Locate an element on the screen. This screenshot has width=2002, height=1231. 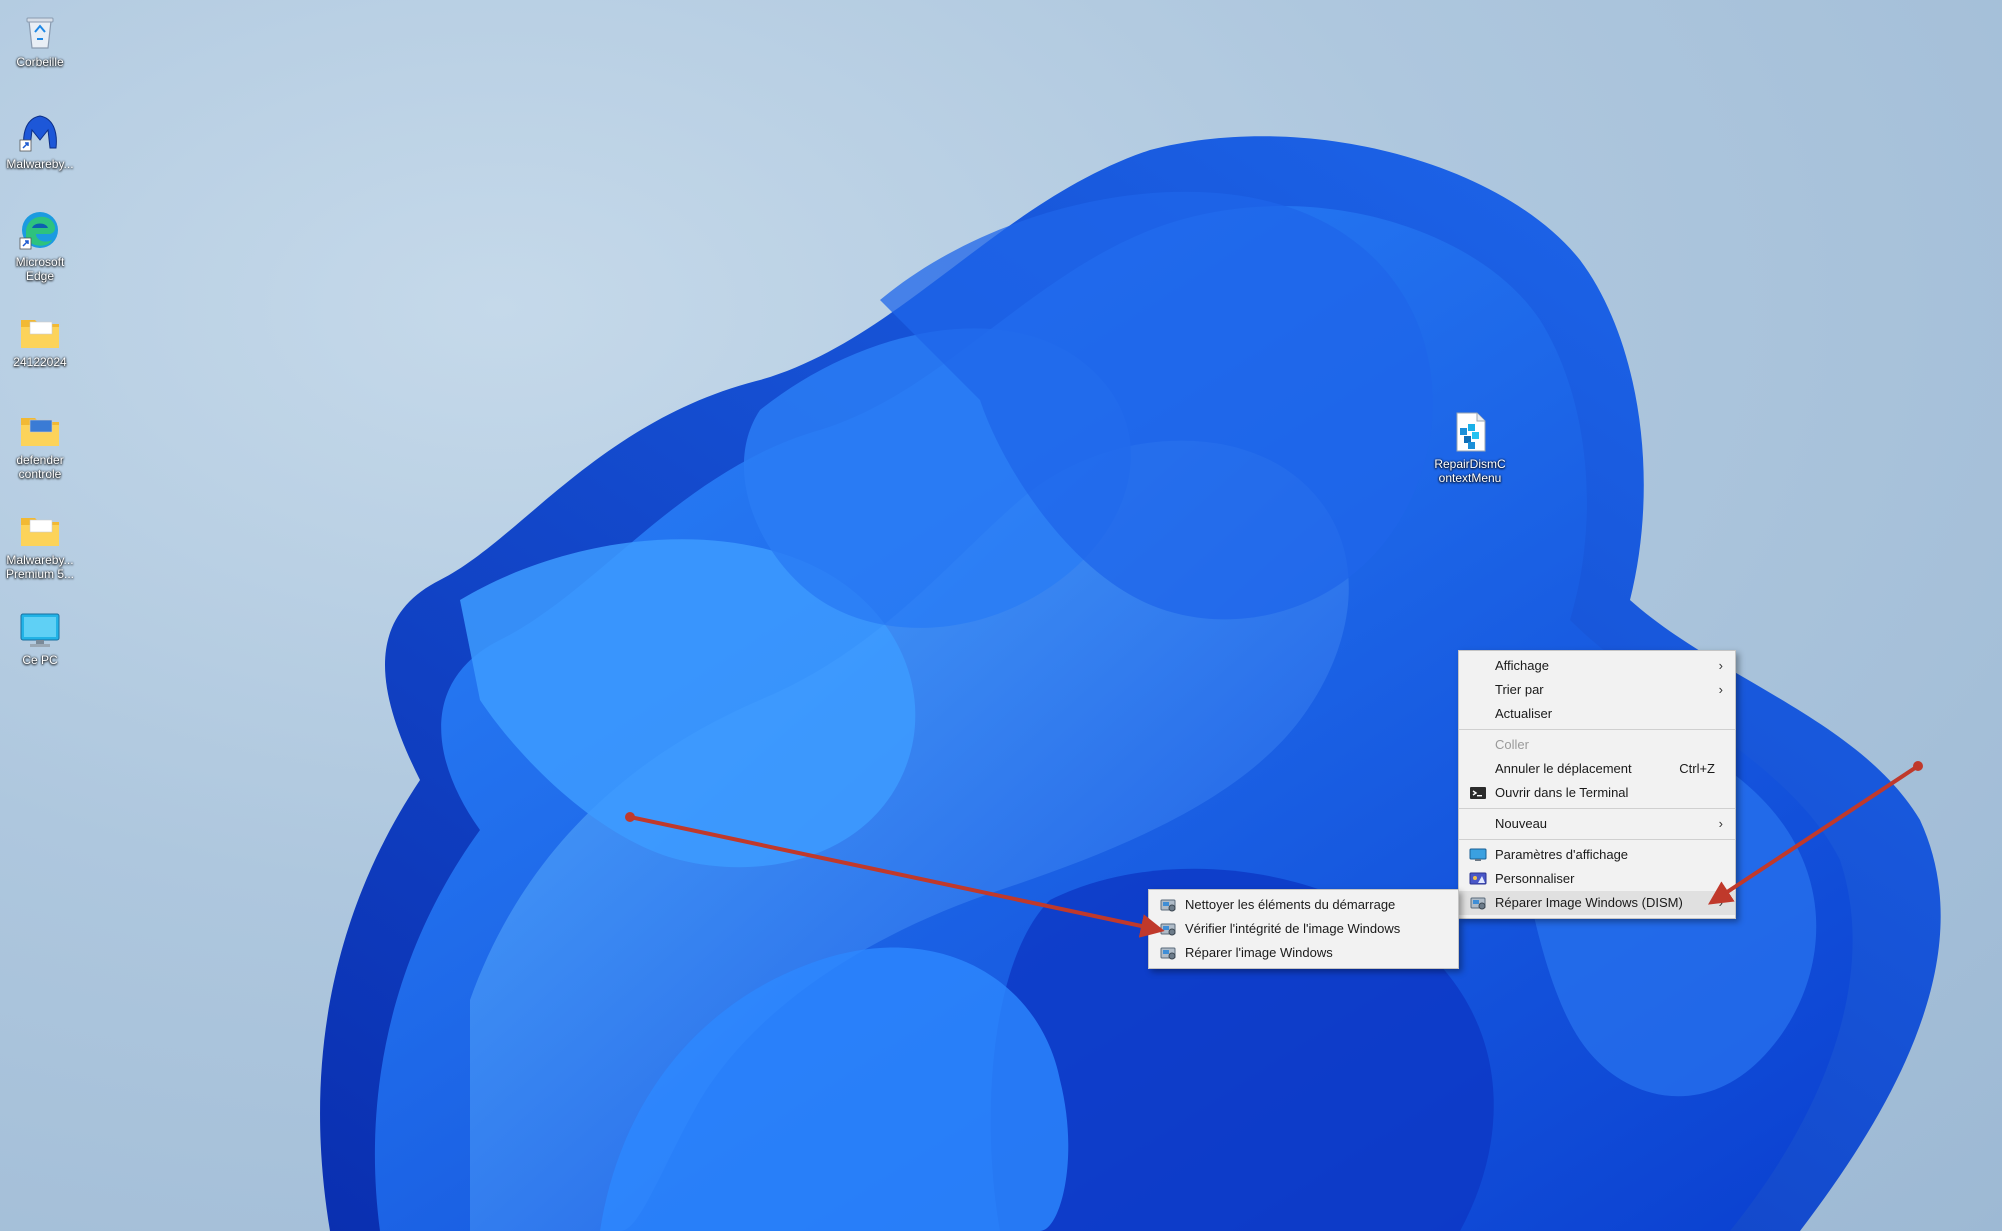
menu-item-ouvrir-terminal: Ouvrir dans le Terminal is located at coordinates (1597, 793).